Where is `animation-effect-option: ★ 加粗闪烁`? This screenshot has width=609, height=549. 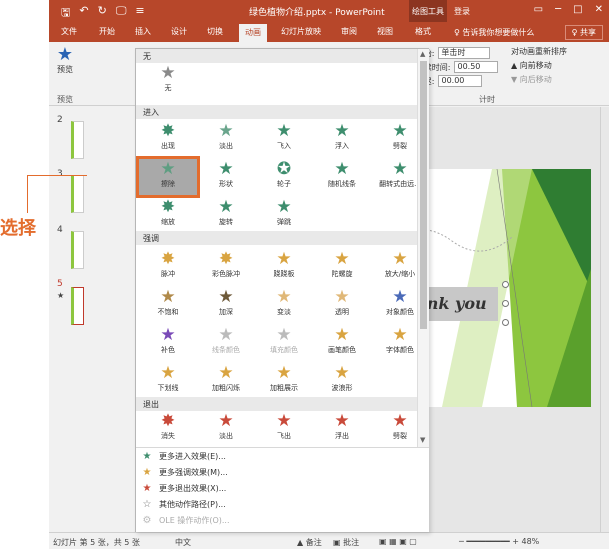 animation-effect-option: ★ 加粗闪烁 is located at coordinates (226, 381).